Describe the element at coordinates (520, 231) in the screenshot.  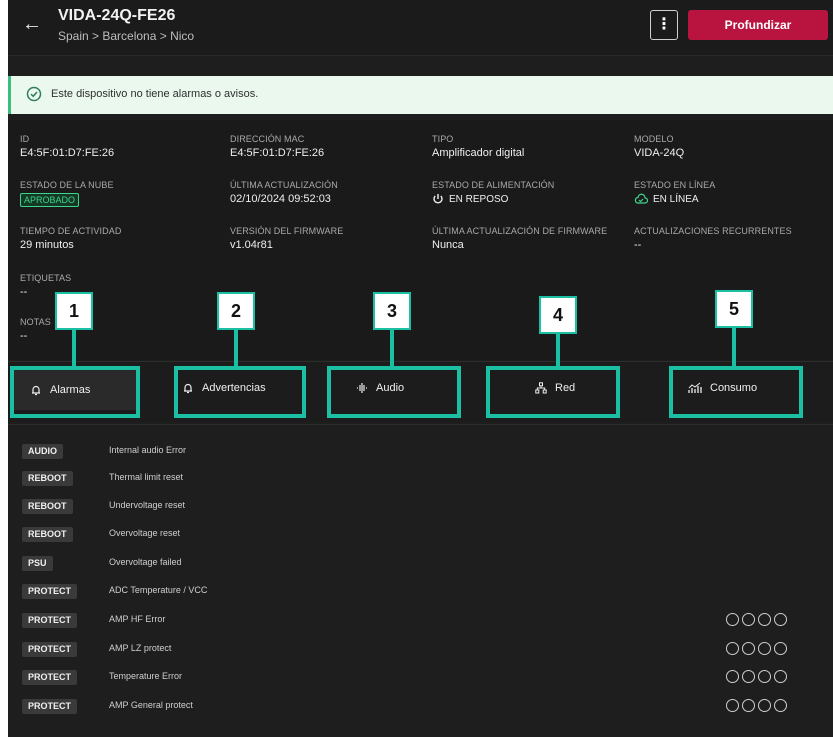
I see `field-label: ÚLTIMA ACTUALIZACIÓN DE FIRMWARE` at that location.